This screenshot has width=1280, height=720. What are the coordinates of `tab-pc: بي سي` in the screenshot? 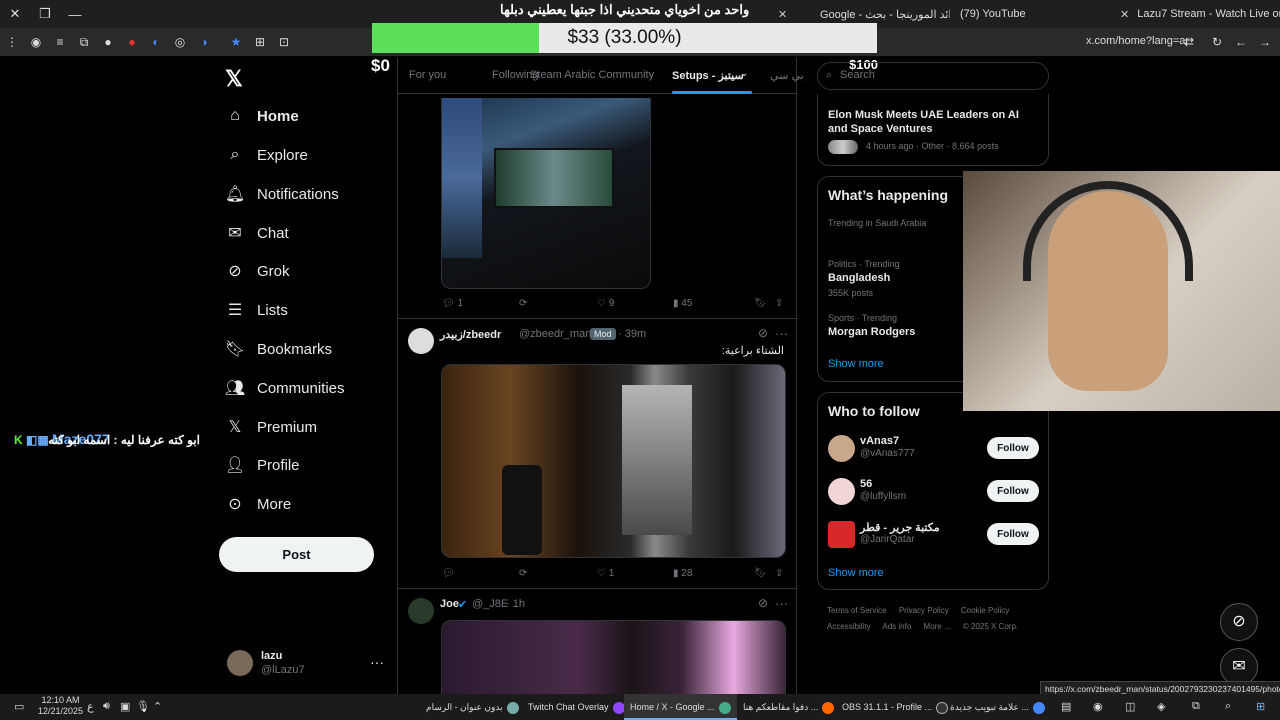 It's located at (787, 75).